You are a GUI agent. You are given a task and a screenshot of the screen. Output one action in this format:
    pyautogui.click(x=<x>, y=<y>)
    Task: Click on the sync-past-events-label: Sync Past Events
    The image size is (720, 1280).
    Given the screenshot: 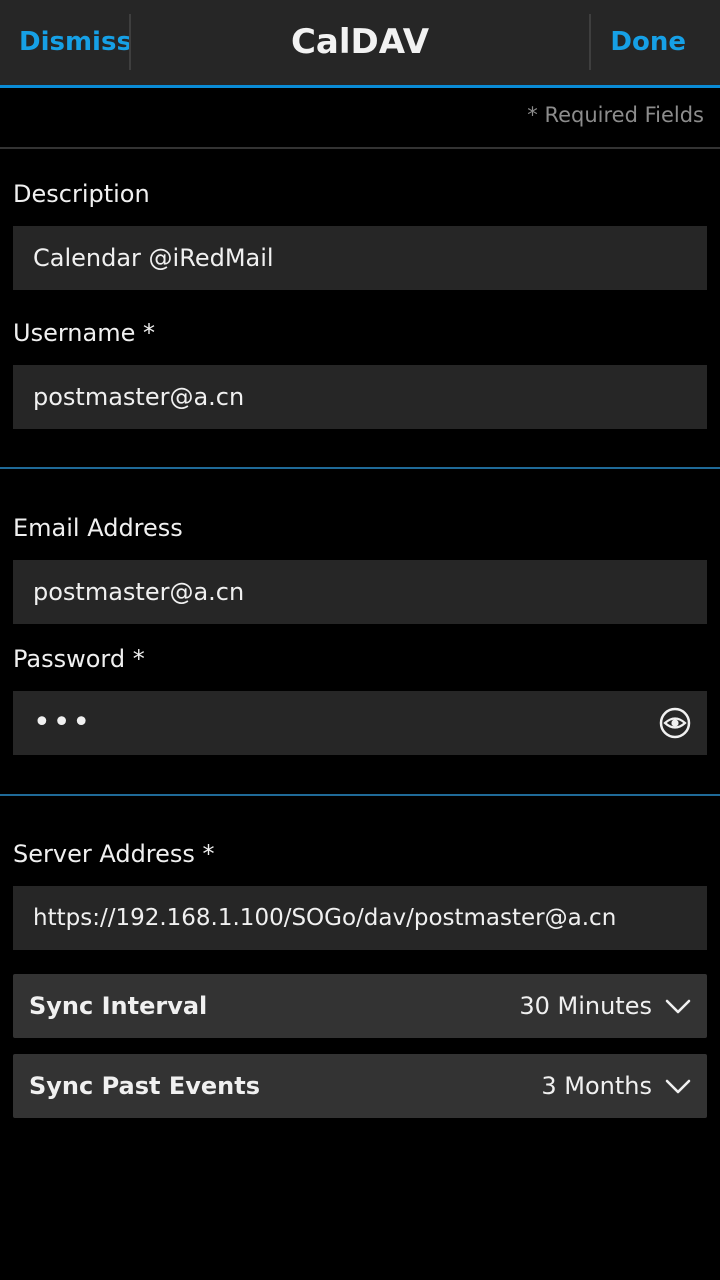 What is the action you would take?
    pyautogui.click(x=145, y=1086)
    